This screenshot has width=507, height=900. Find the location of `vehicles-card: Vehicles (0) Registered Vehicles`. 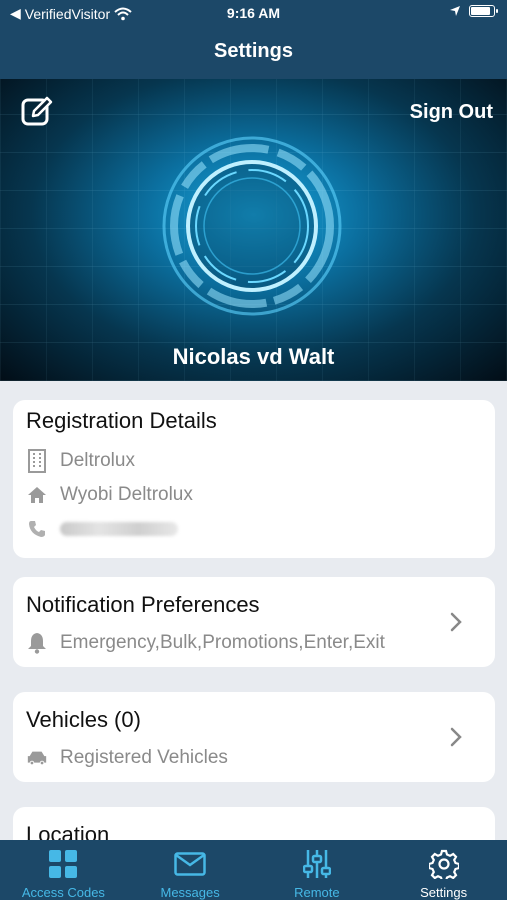

vehicles-card: Vehicles (0) Registered Vehicles is located at coordinates (254, 737).